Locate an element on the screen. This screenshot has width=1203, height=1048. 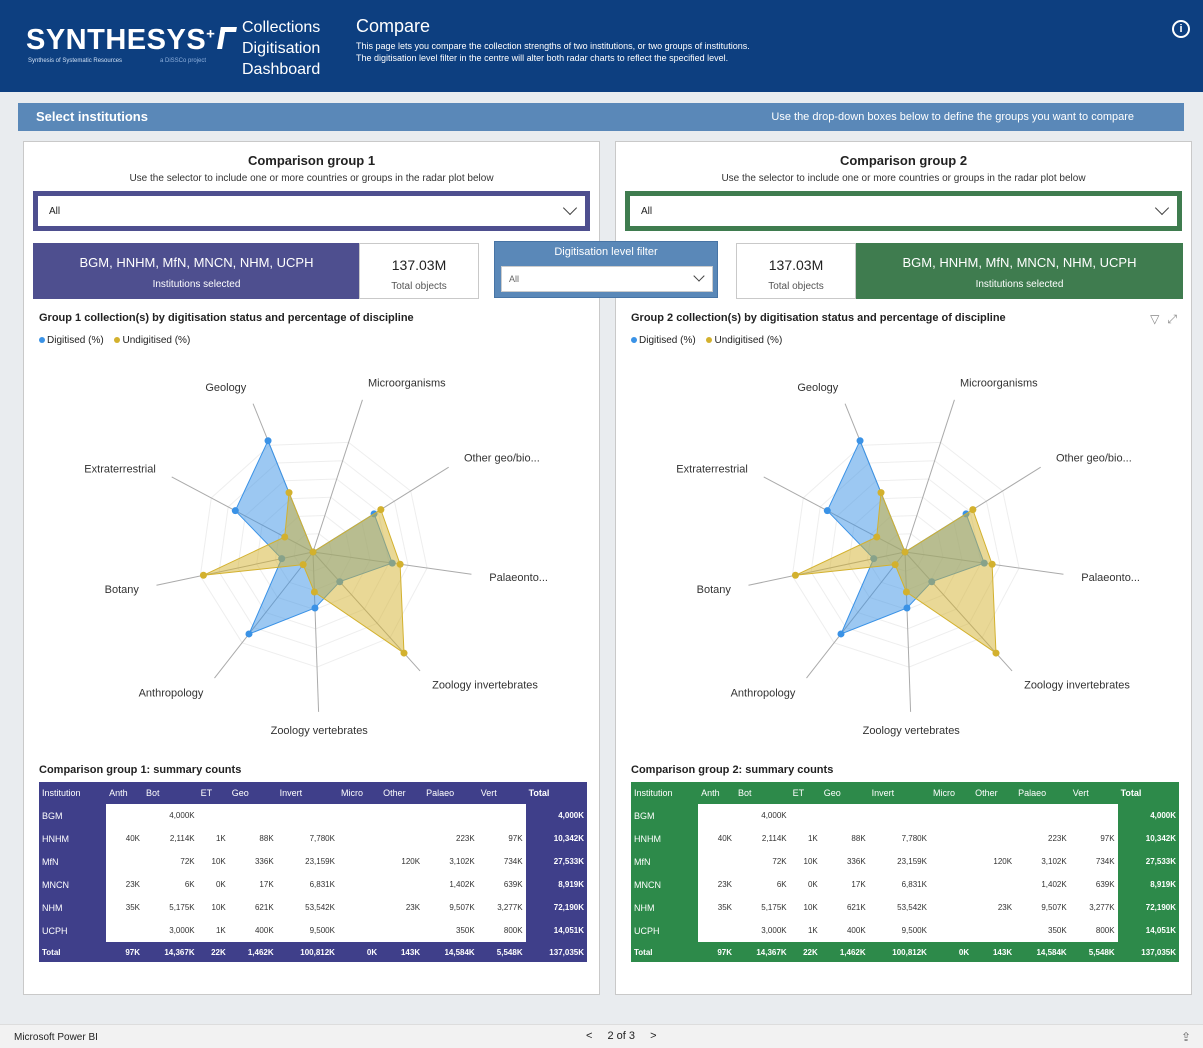
table-cell: UCPH is located at coordinates (73, 930).